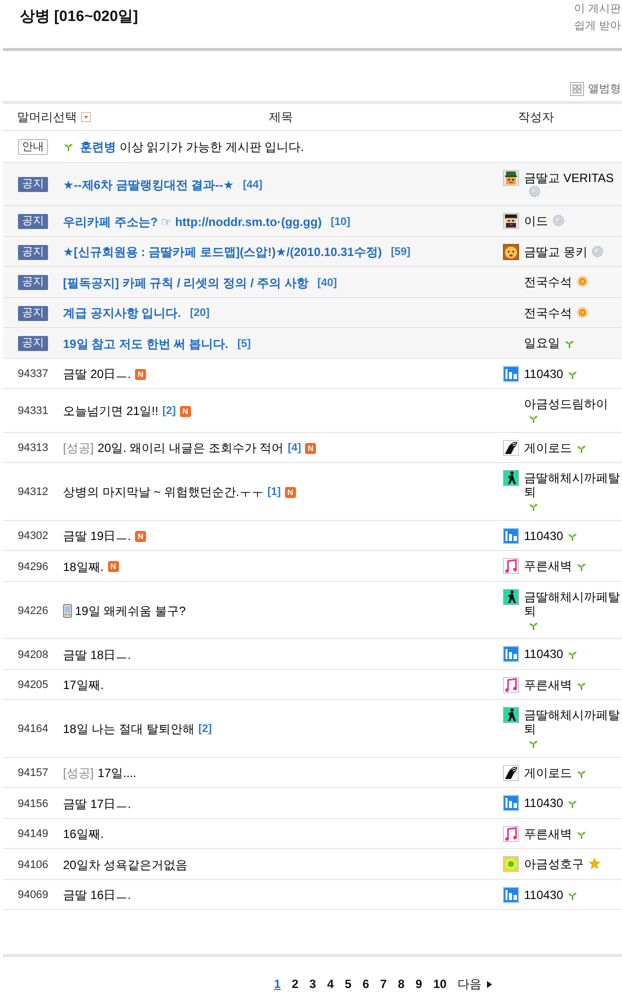 The width and height of the screenshot is (622, 997). I want to click on page-link: 1, so click(277, 984).